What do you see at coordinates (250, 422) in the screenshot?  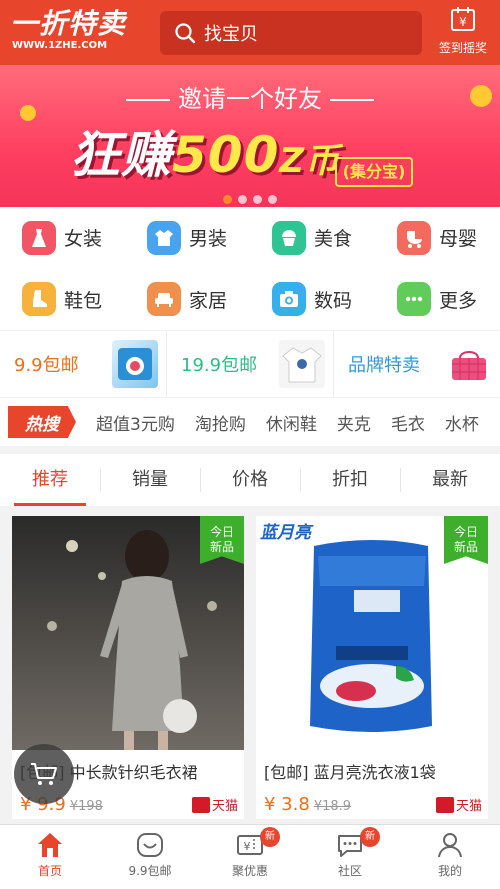 I see `hot-search-bar: 热搜 超值3元购 淘抢购 休闲鞋 夹克 毛衣 水杯` at bounding box center [250, 422].